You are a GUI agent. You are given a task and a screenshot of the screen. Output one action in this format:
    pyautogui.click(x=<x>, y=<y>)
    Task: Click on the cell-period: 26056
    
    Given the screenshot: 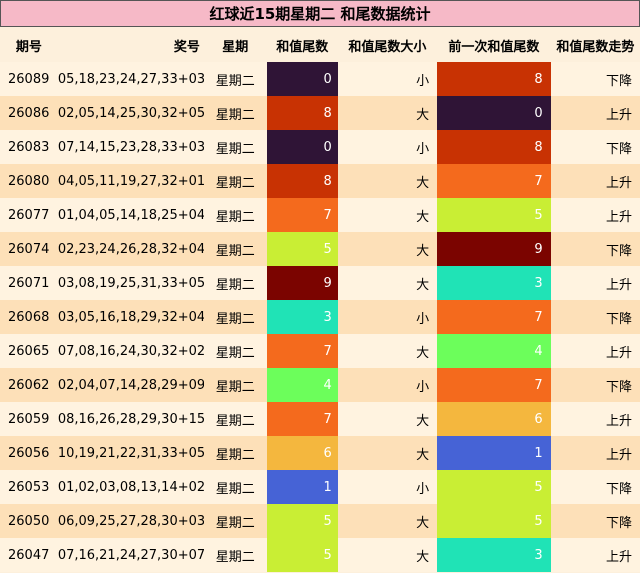 What is the action you would take?
    pyautogui.click(x=29, y=453)
    